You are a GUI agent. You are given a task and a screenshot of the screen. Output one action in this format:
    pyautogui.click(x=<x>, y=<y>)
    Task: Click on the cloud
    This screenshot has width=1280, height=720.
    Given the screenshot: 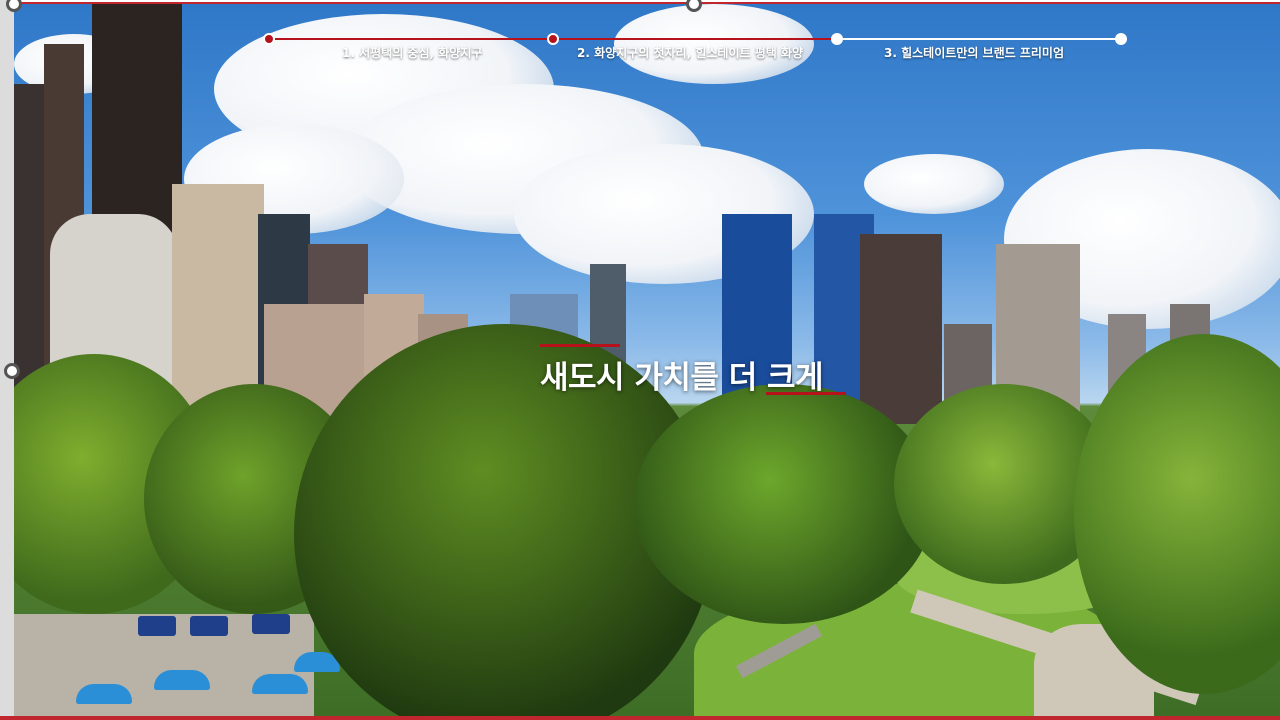 What is the action you would take?
    pyautogui.click(x=934, y=184)
    